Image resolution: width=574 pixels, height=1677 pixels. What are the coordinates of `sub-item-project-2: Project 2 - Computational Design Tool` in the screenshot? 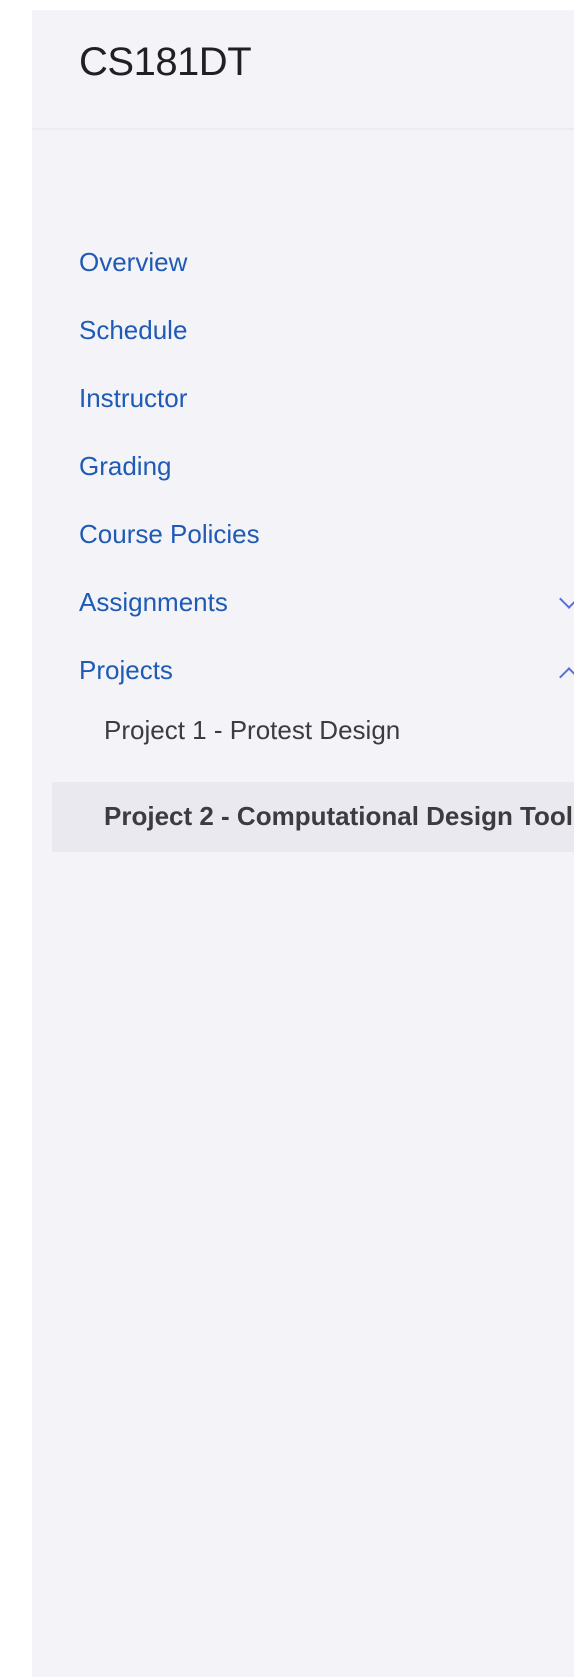 It's located at (313, 817).